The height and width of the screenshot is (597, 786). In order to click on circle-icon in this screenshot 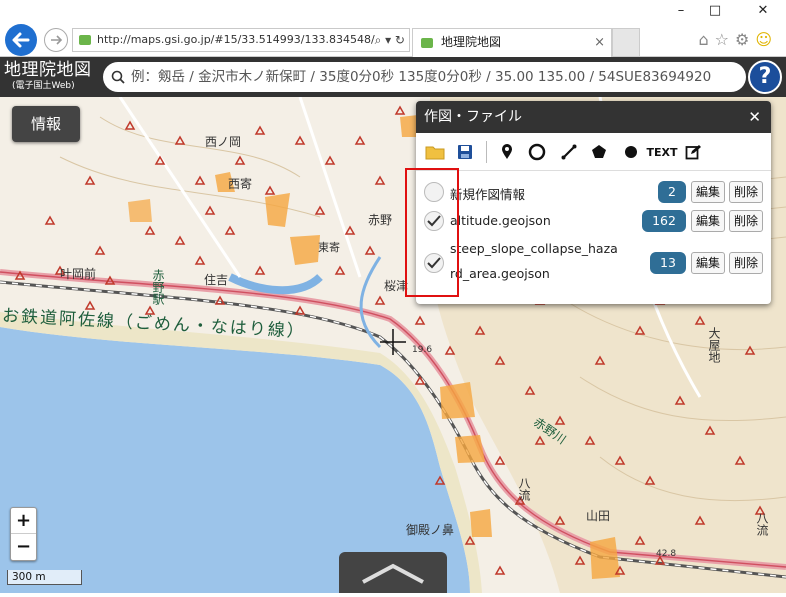, I will do `click(537, 152)`.